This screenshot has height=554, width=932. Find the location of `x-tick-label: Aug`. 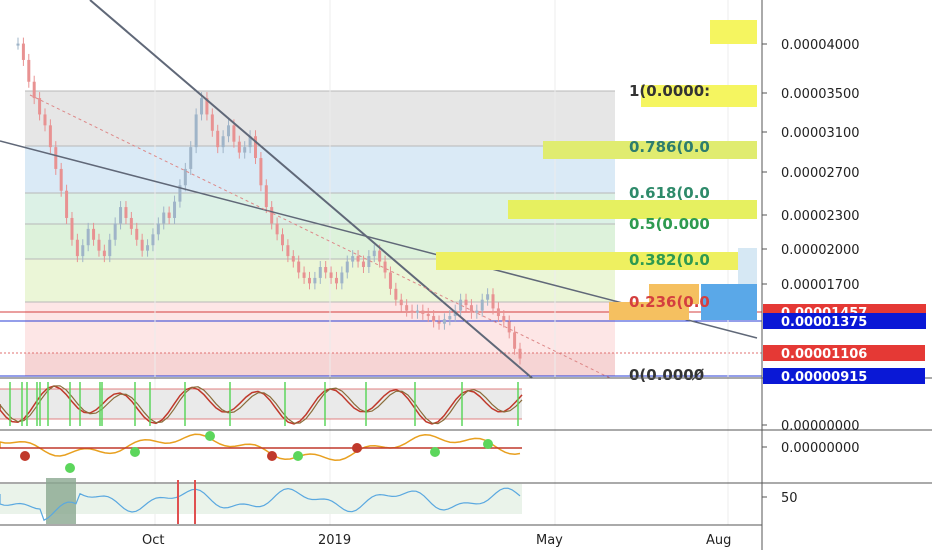

x-tick-label: Aug is located at coordinates (718, 540).